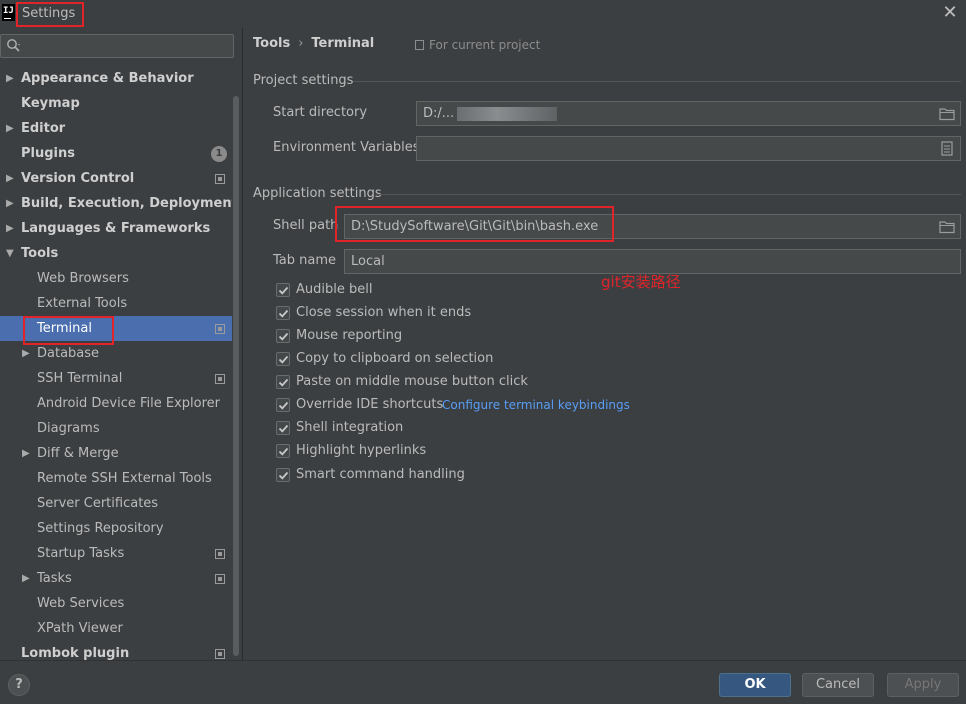 The height and width of the screenshot is (704, 966). What do you see at coordinates (507, 114) in the screenshot?
I see `blurred-path` at bounding box center [507, 114].